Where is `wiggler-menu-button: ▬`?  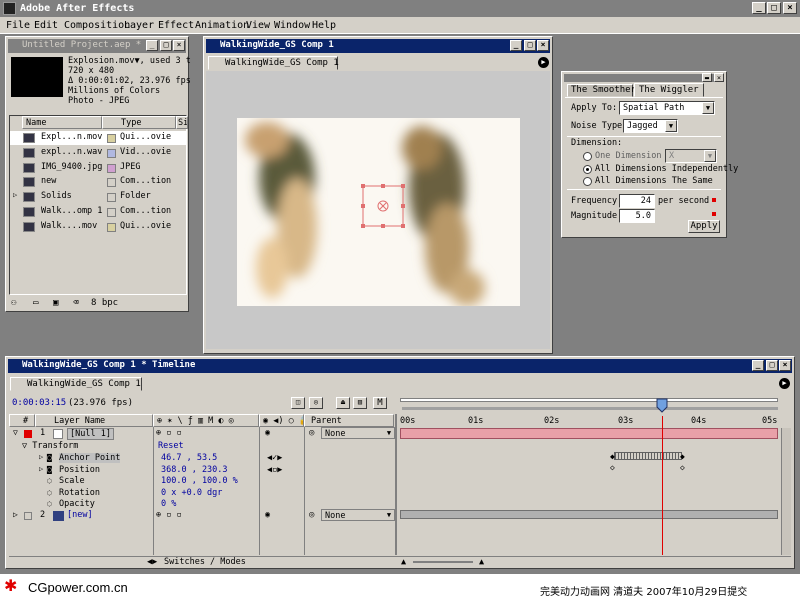
wiggler-menu-button: ▬ is located at coordinates (707, 77).